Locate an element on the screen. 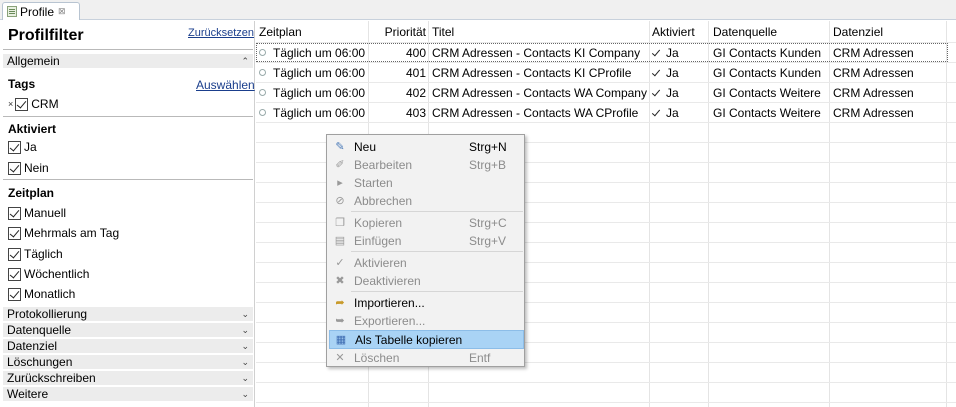  menu-item-abbrechen: ⊘ Abbrechen is located at coordinates (426, 200).